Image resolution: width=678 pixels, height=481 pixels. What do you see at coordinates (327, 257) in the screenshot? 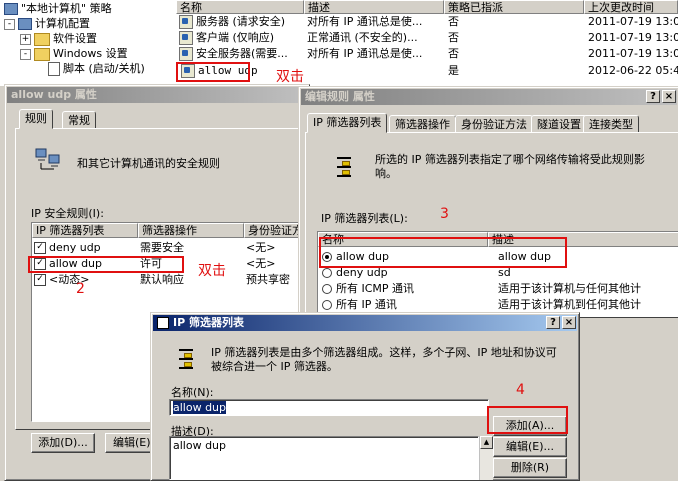
I see `filter-radio-selected` at bounding box center [327, 257].